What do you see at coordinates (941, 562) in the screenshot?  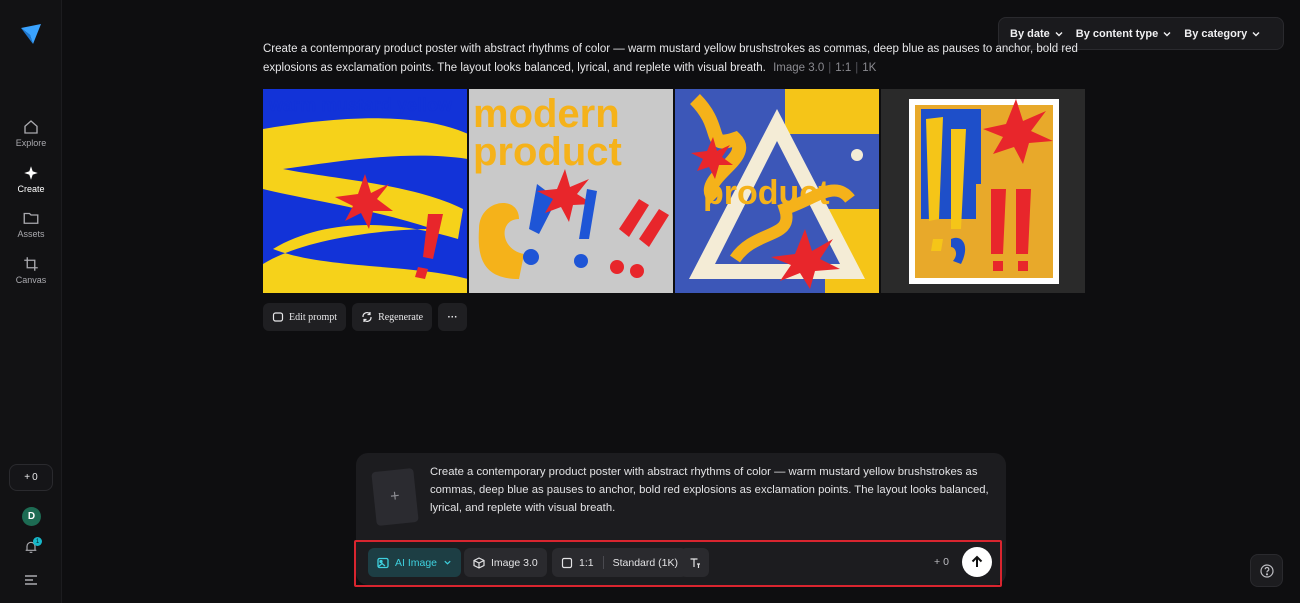 I see `generation-cost: + 0` at bounding box center [941, 562].